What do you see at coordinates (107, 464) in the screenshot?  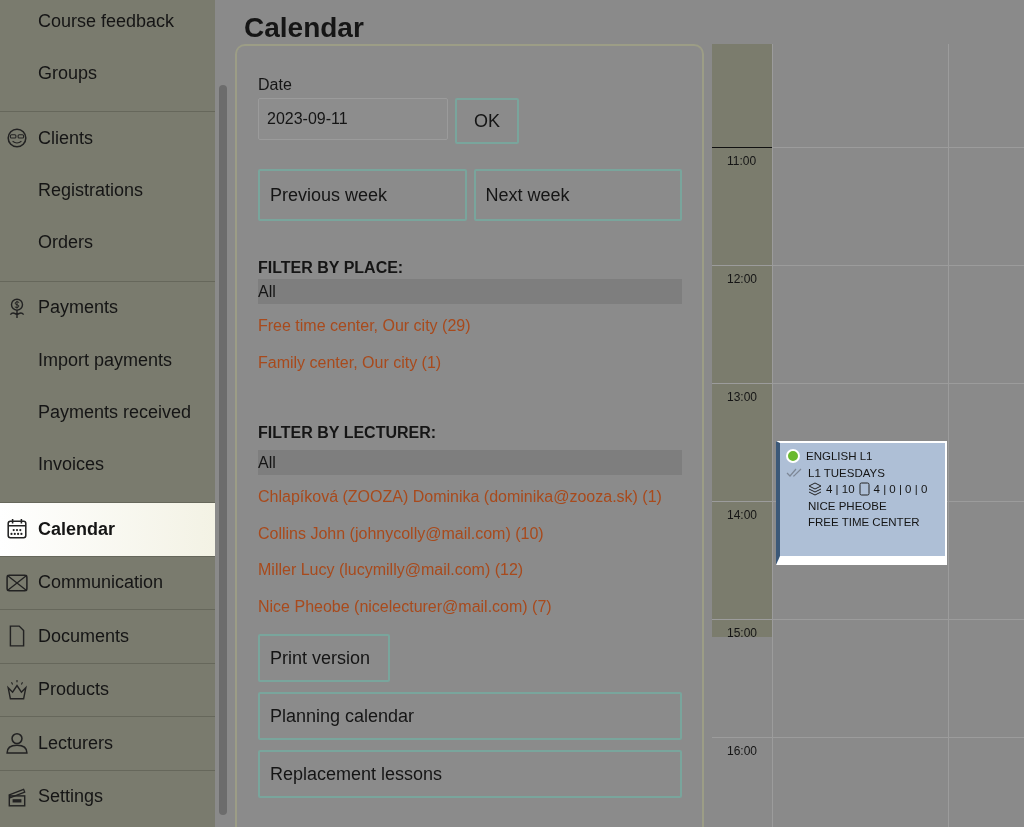 I see `sidebar-item: Invoices` at bounding box center [107, 464].